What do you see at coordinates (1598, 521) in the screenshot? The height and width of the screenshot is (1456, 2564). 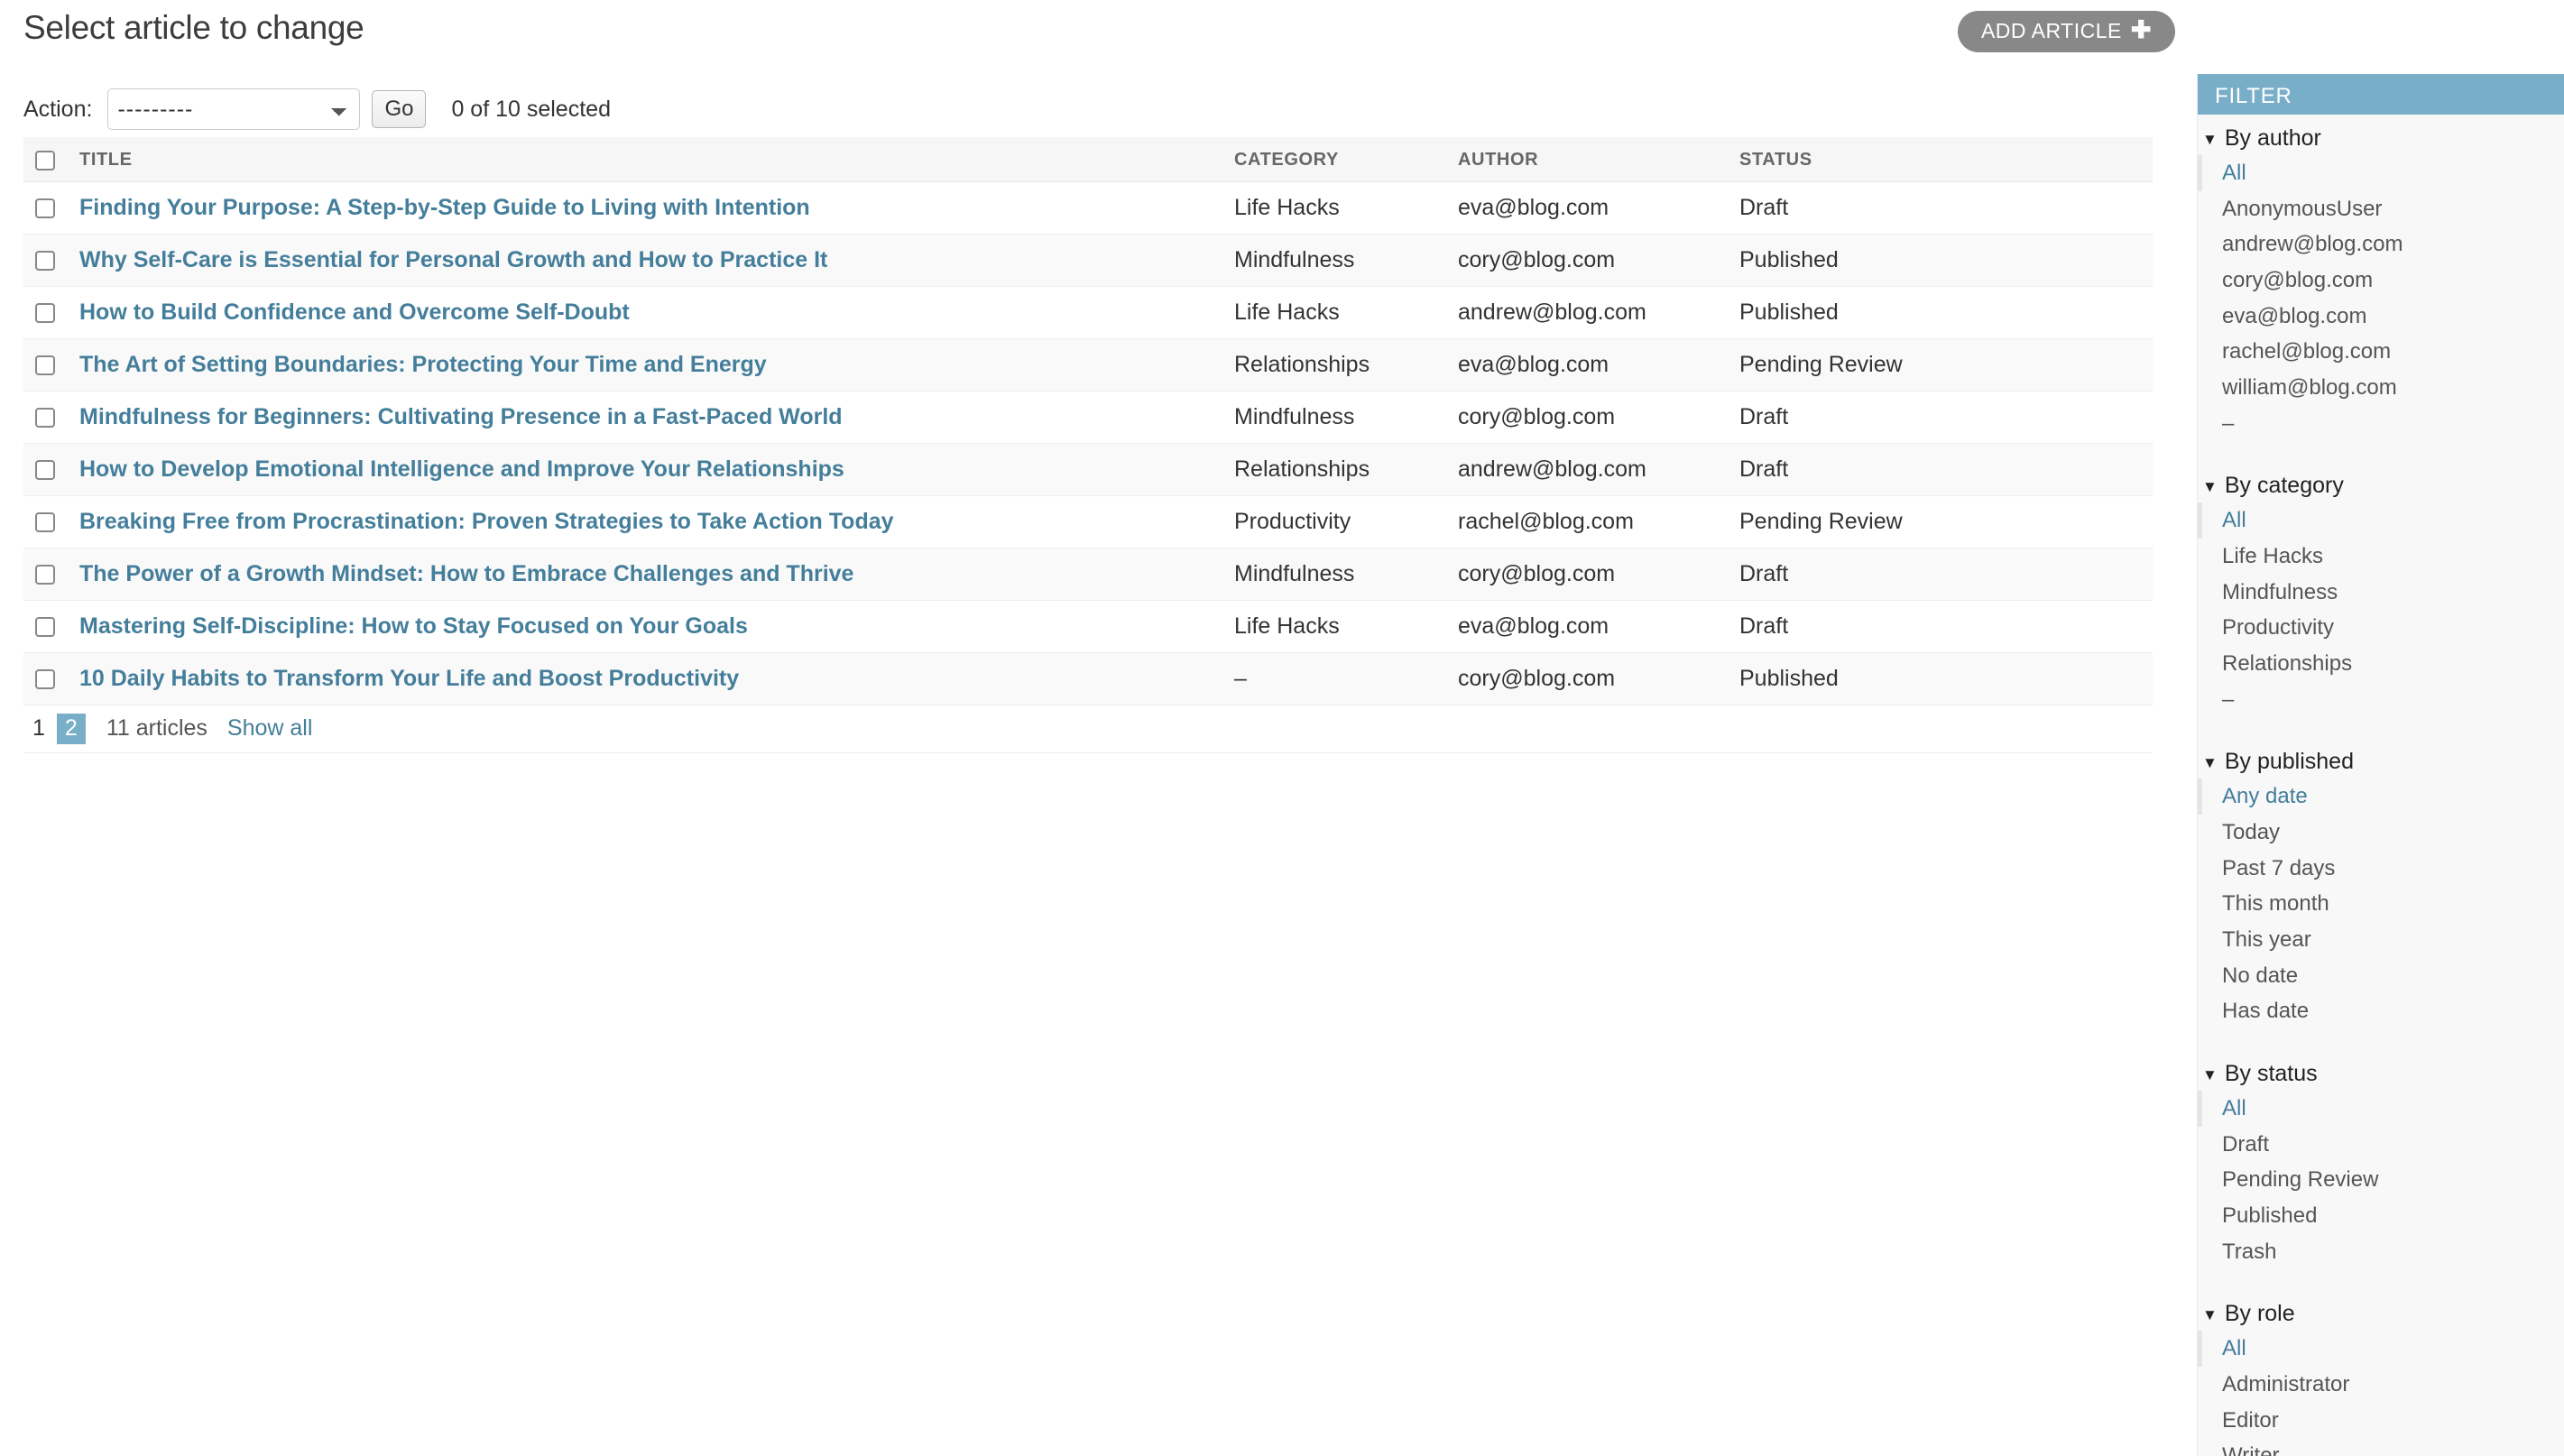 I see `cell-author: rachel@blog.com` at bounding box center [1598, 521].